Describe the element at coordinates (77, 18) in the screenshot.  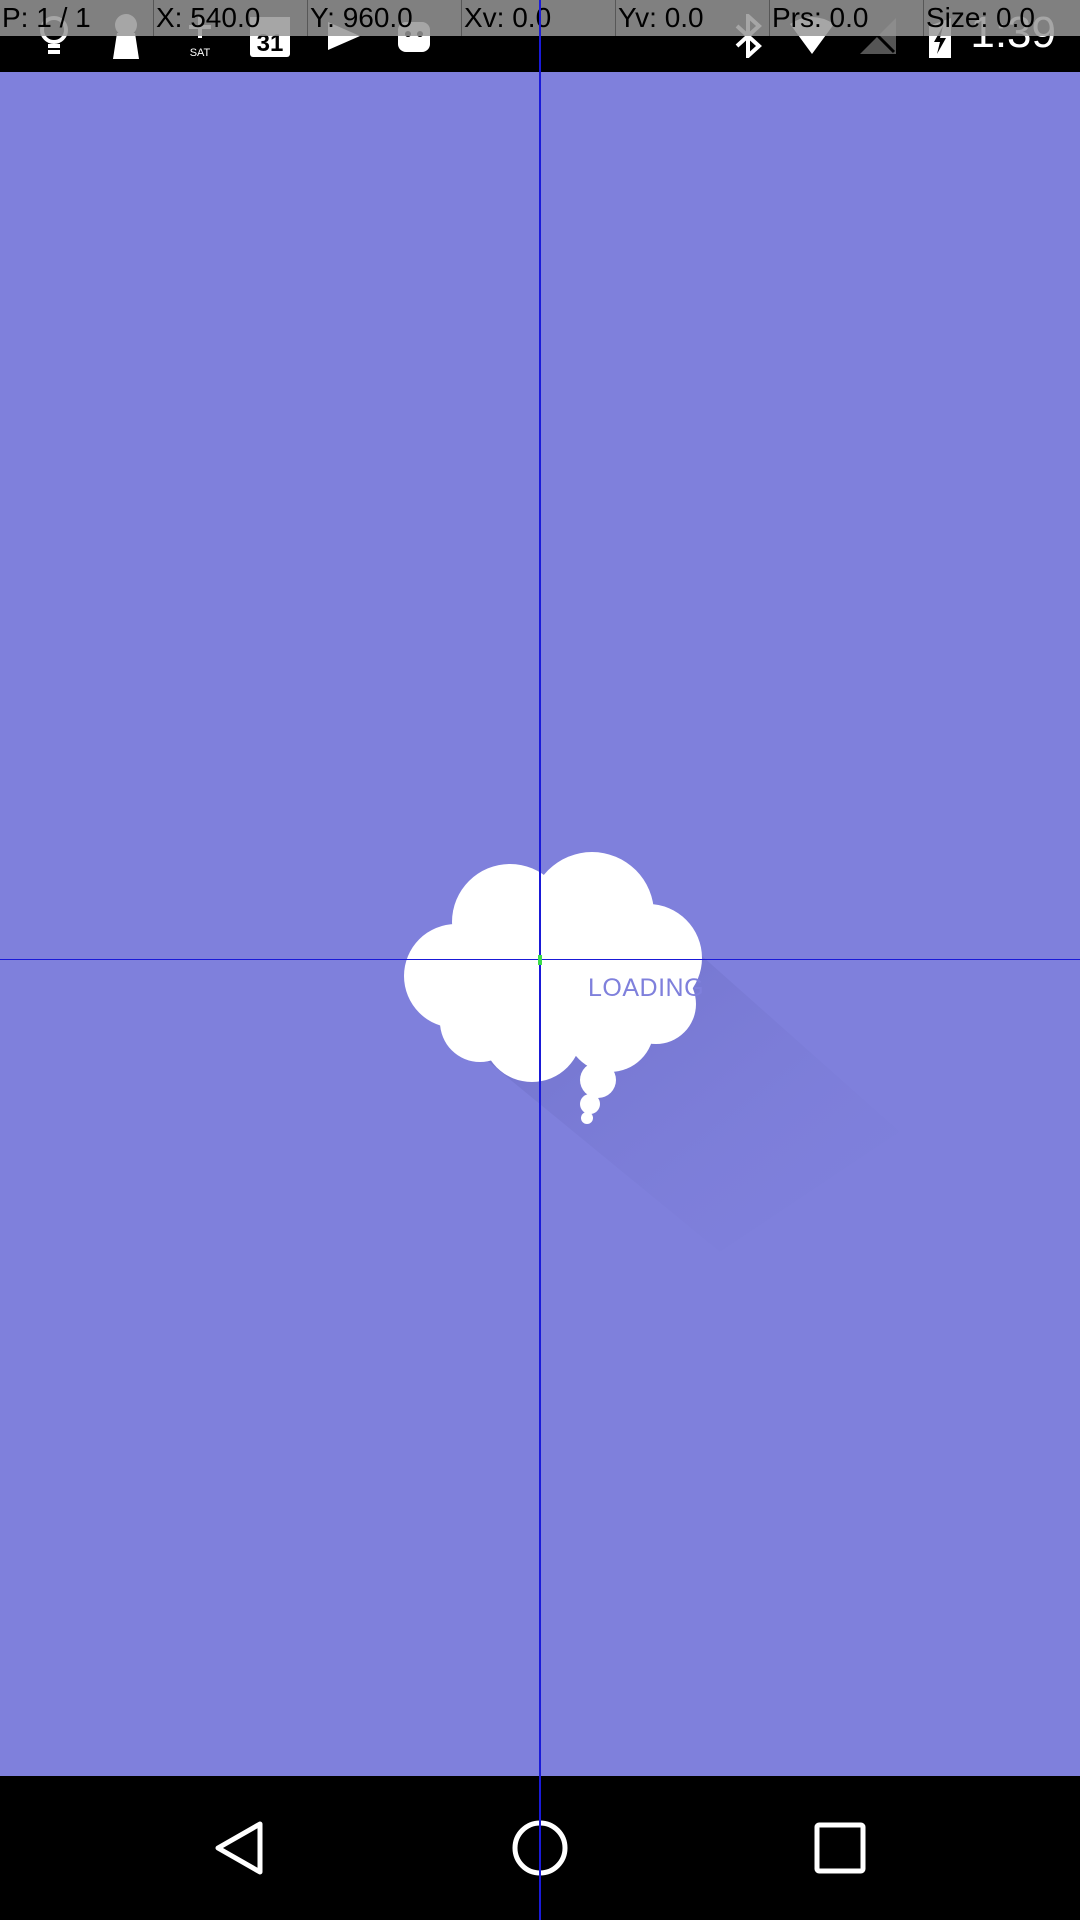
I see `pointer-count: P: 1 / 1` at that location.